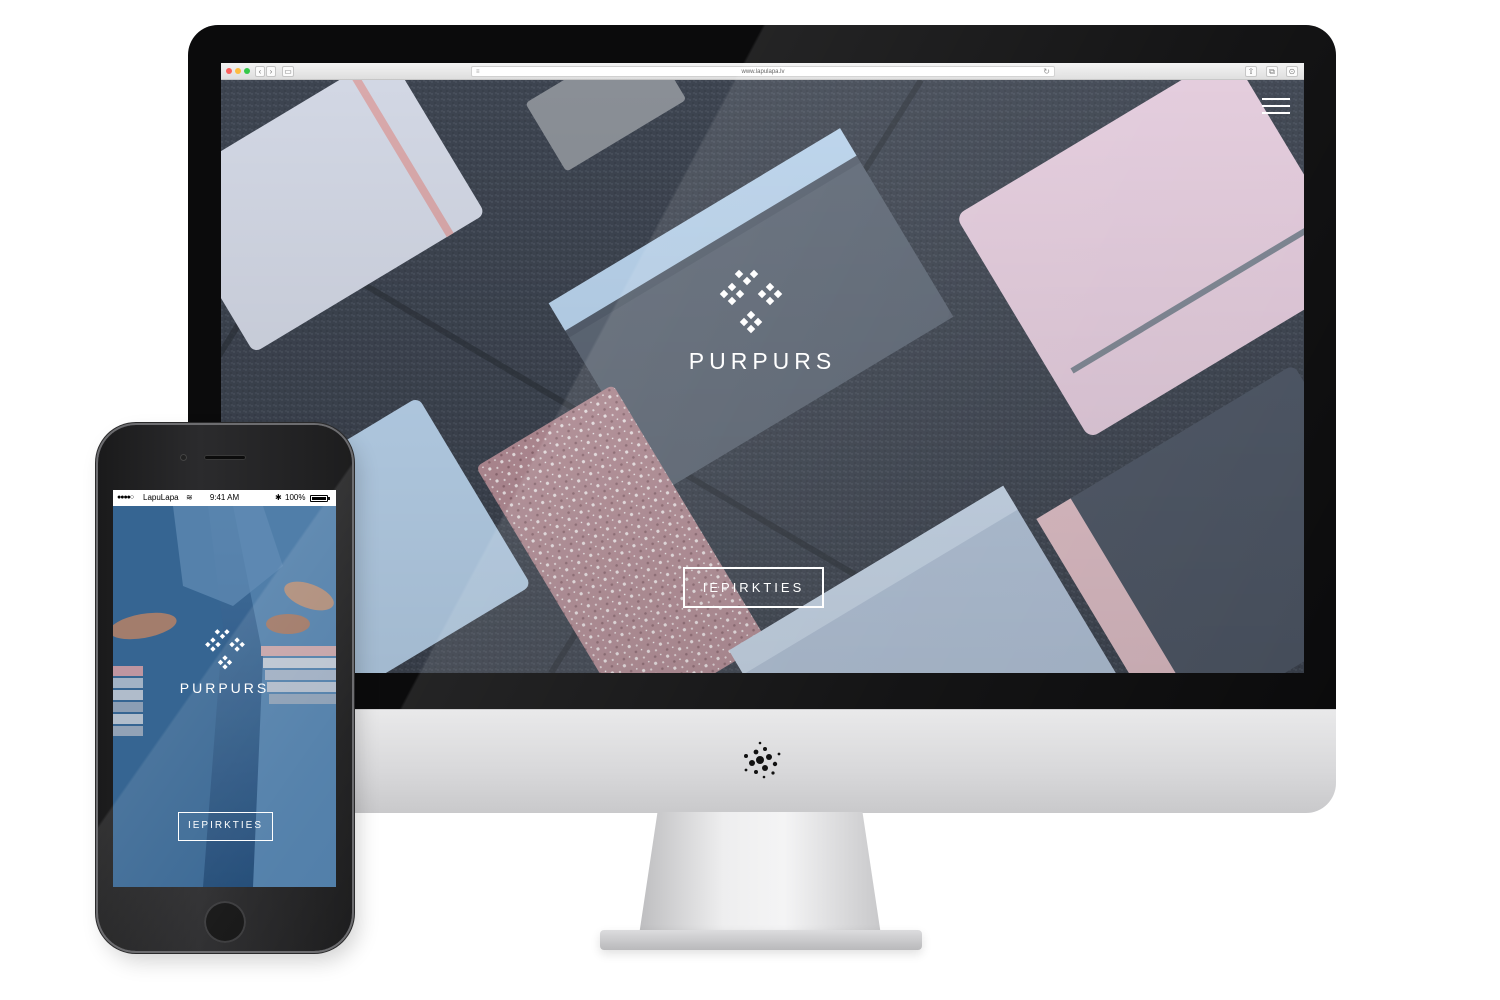  I want to click on address-bar: ≡ www.lapulapa.lv ↻, so click(763, 71).